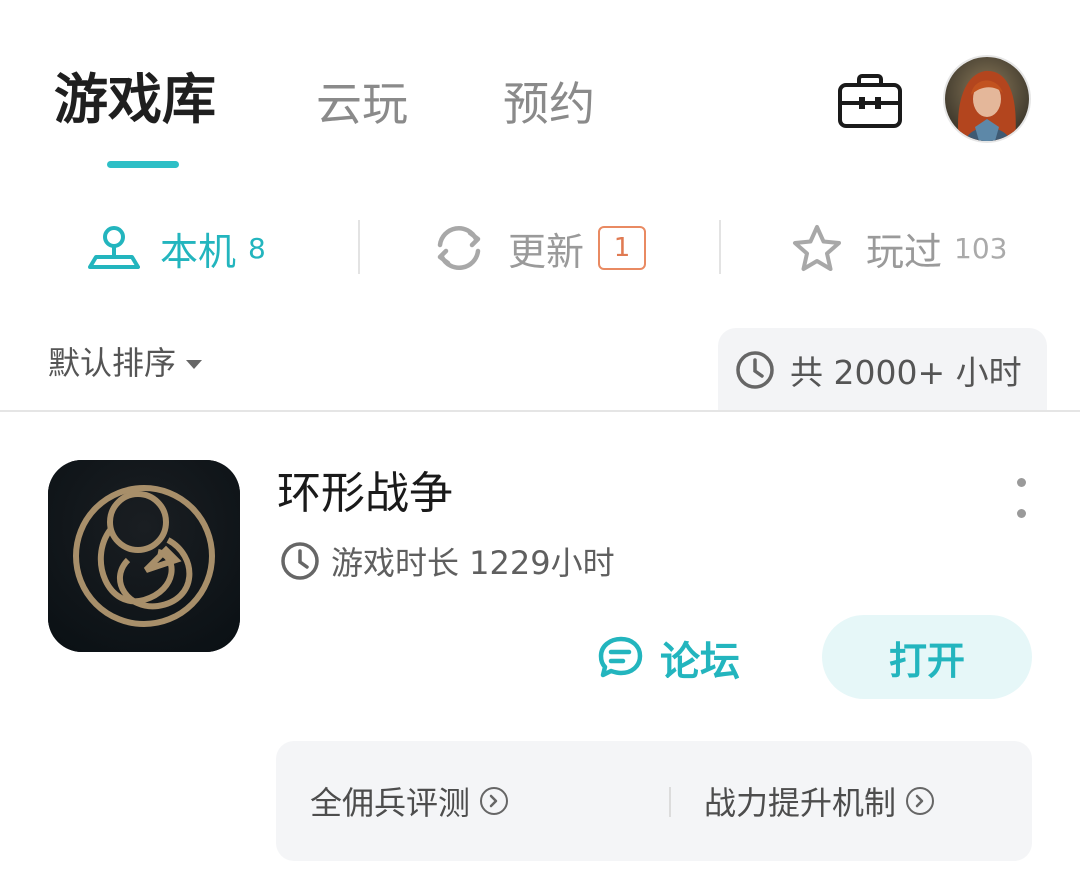  I want to click on forum-button: 论坛, so click(668, 658).